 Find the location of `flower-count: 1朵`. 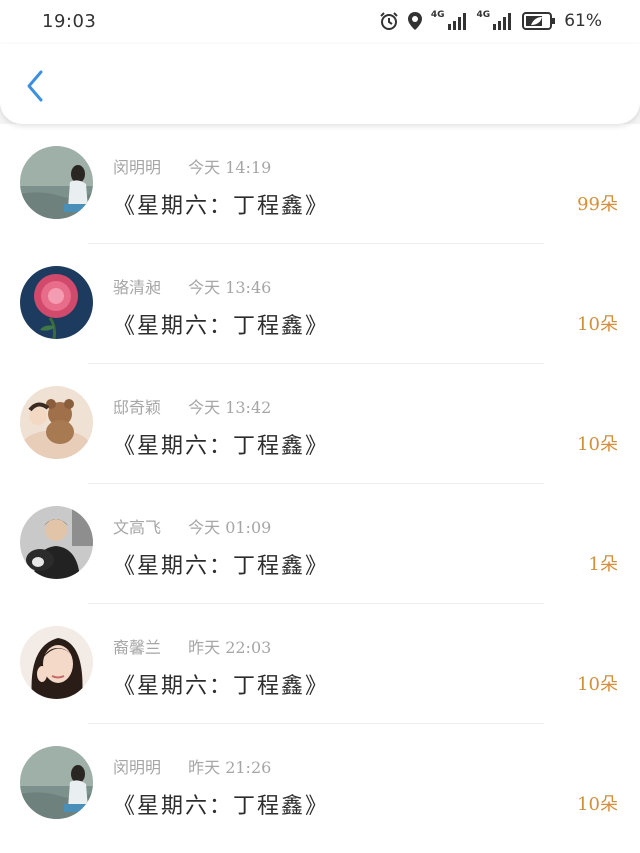

flower-count: 1朵 is located at coordinates (603, 564).